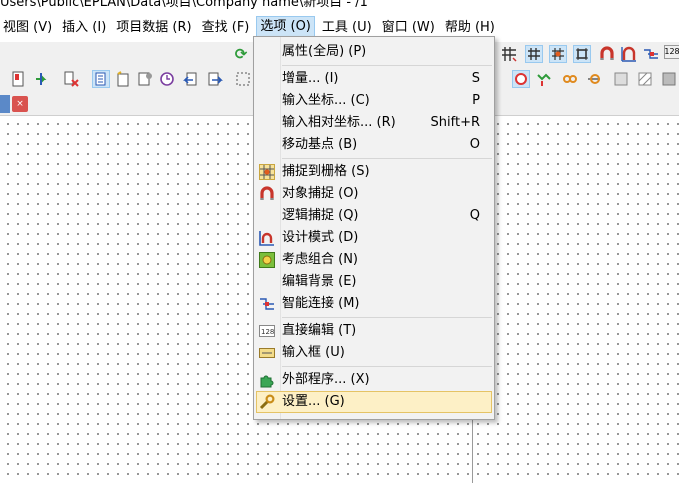 The height and width of the screenshot is (483, 679). What do you see at coordinates (191, 79) in the screenshot?
I see `page-back-icon` at bounding box center [191, 79].